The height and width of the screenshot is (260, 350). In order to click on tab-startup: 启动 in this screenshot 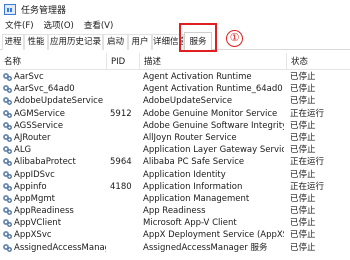, I will do `click(115, 42)`.